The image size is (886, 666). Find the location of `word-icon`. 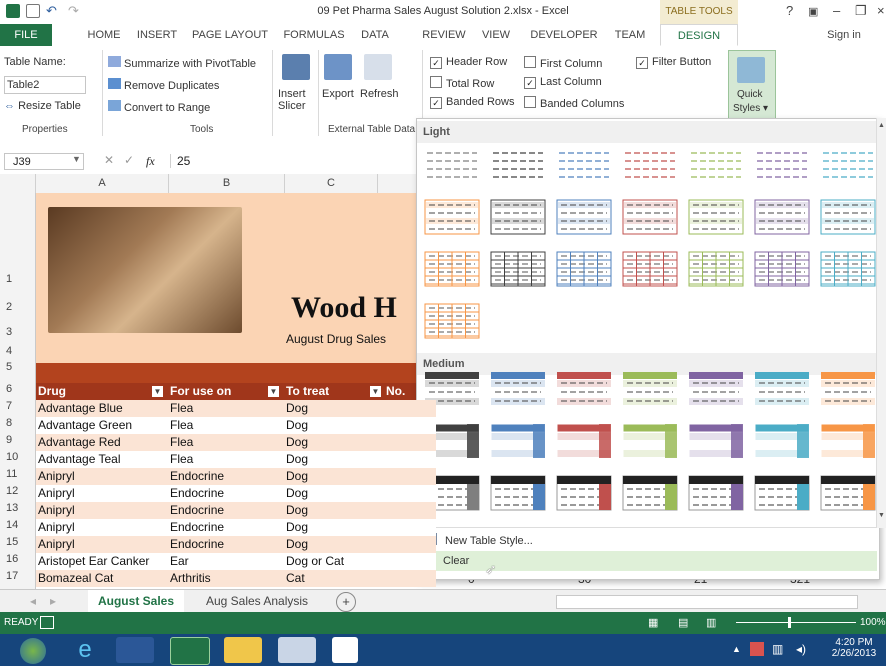

word-icon is located at coordinates (135, 650).